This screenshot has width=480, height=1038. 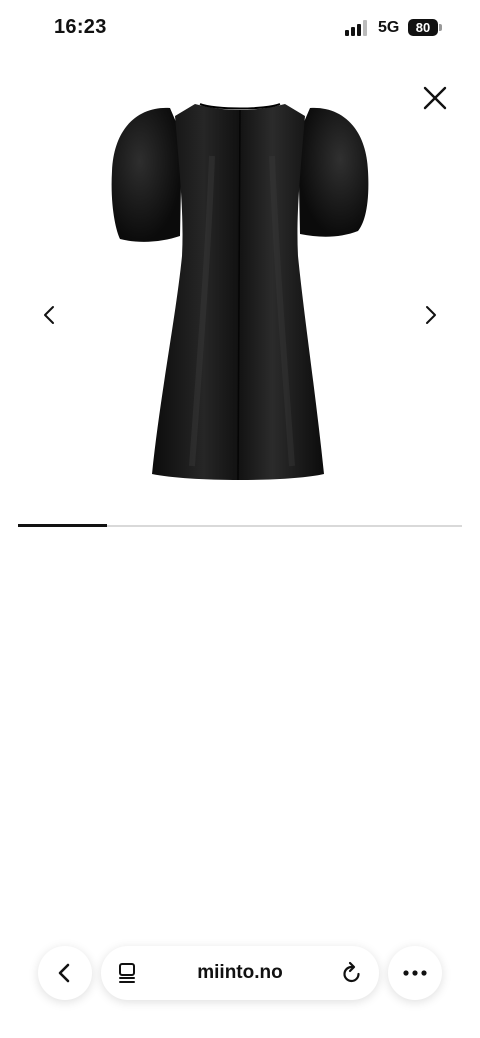 I want to click on more-dots-icon, so click(x=415, y=973).